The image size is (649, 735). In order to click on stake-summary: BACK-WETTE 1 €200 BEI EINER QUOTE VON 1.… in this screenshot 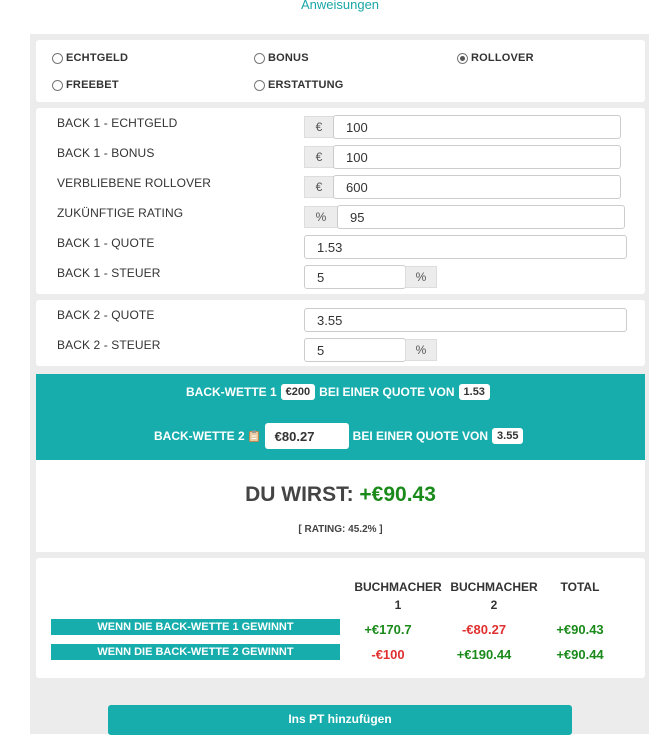, I will do `click(340, 417)`.